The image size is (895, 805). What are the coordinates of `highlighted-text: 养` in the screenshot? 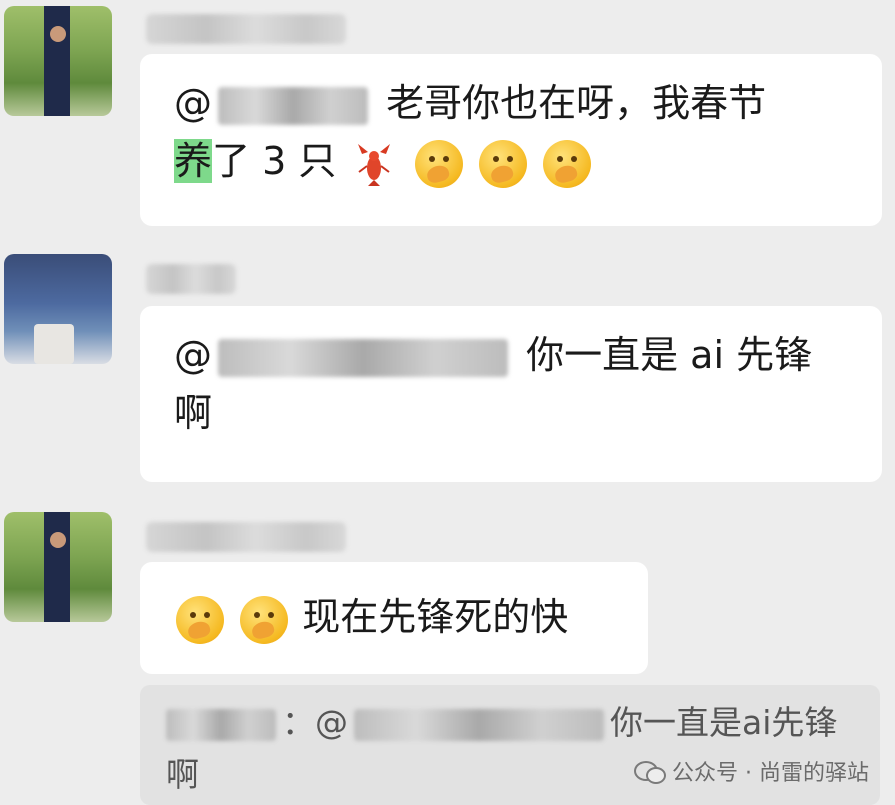 It's located at (193, 161).